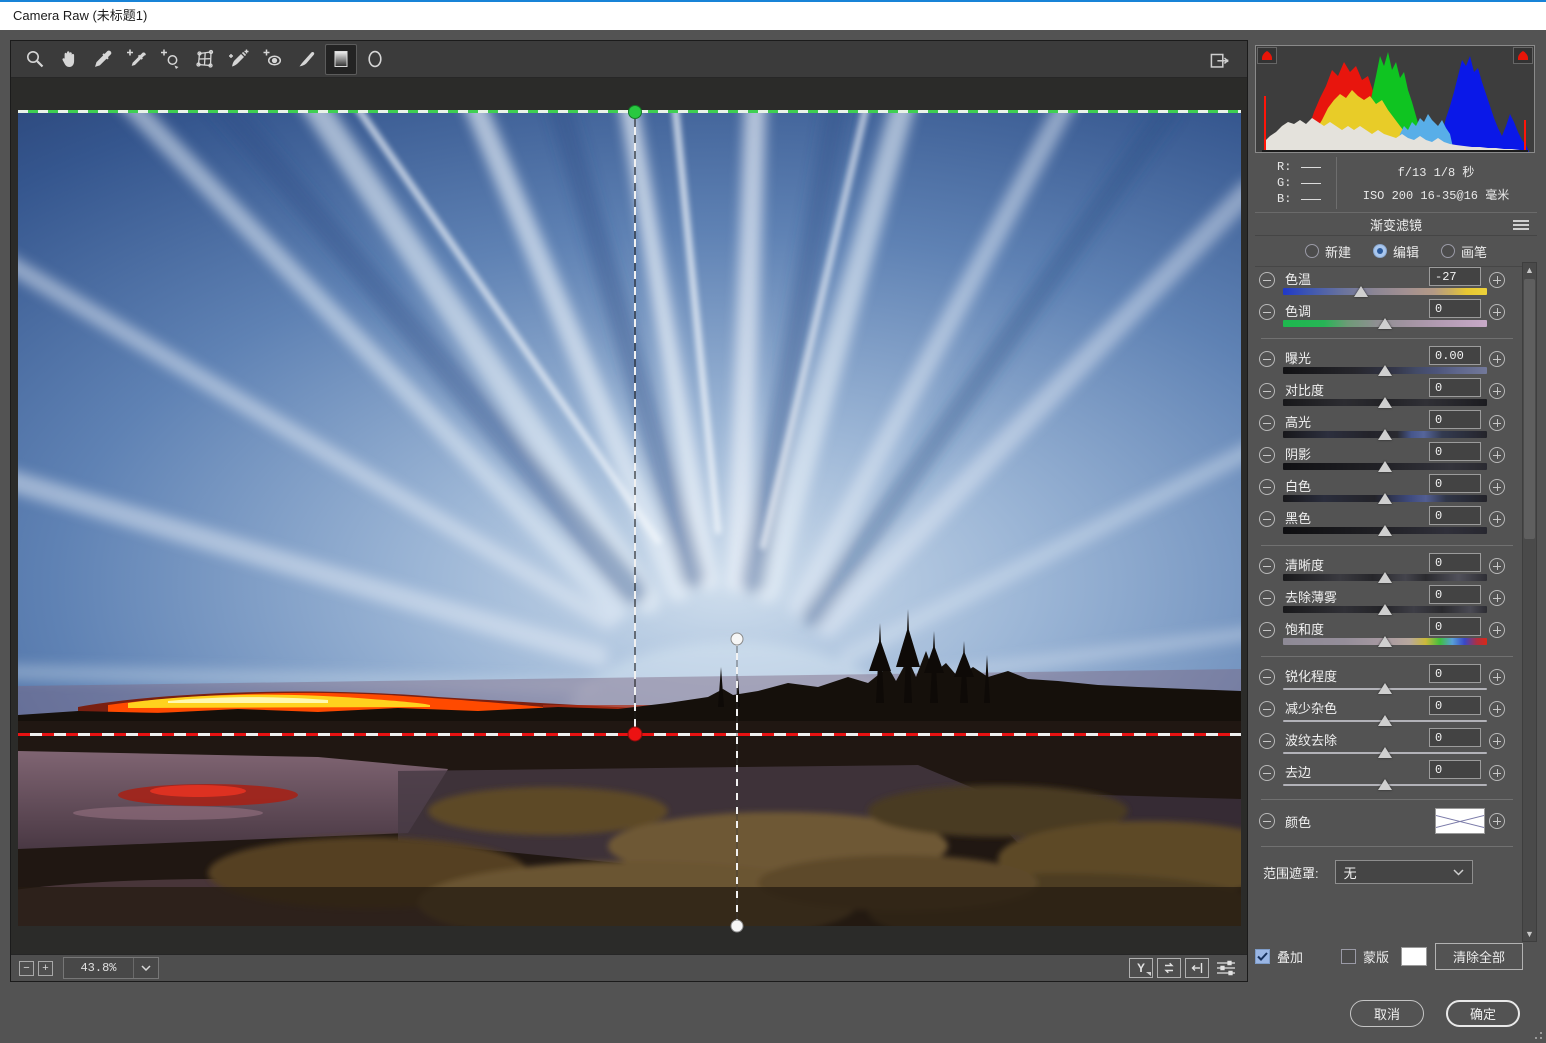 This screenshot has height=1043, width=1546. I want to click on color-increase-button, so click(1497, 821).